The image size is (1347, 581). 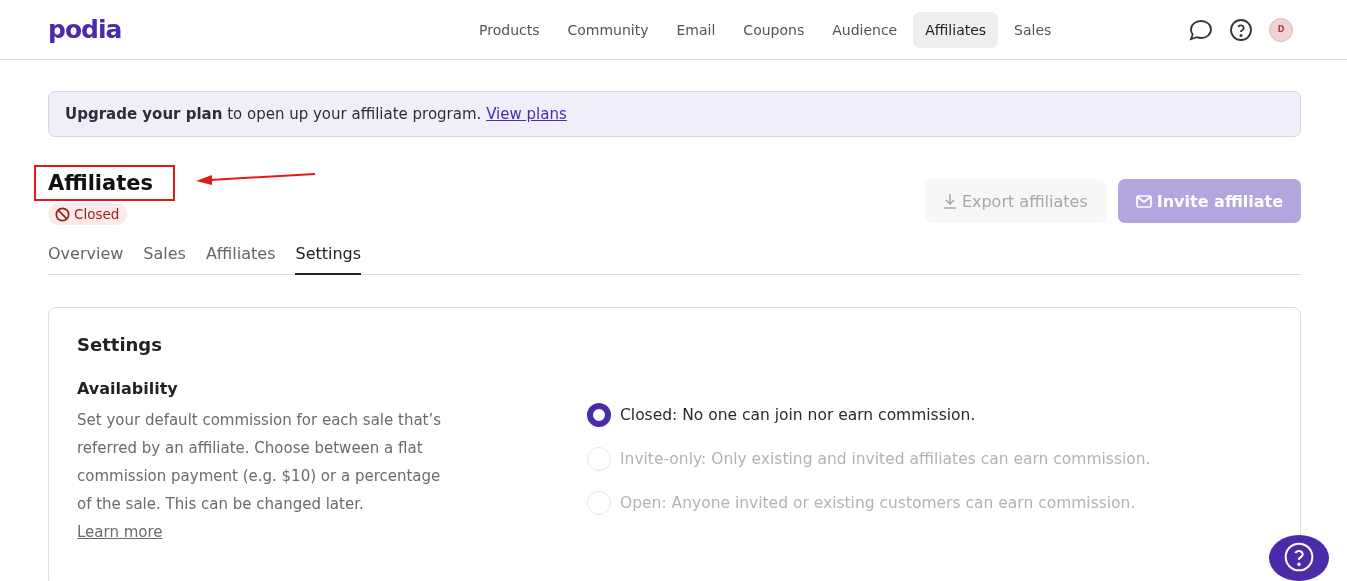 What do you see at coordinates (128, 388) in the screenshot?
I see `section-title: Availability` at bounding box center [128, 388].